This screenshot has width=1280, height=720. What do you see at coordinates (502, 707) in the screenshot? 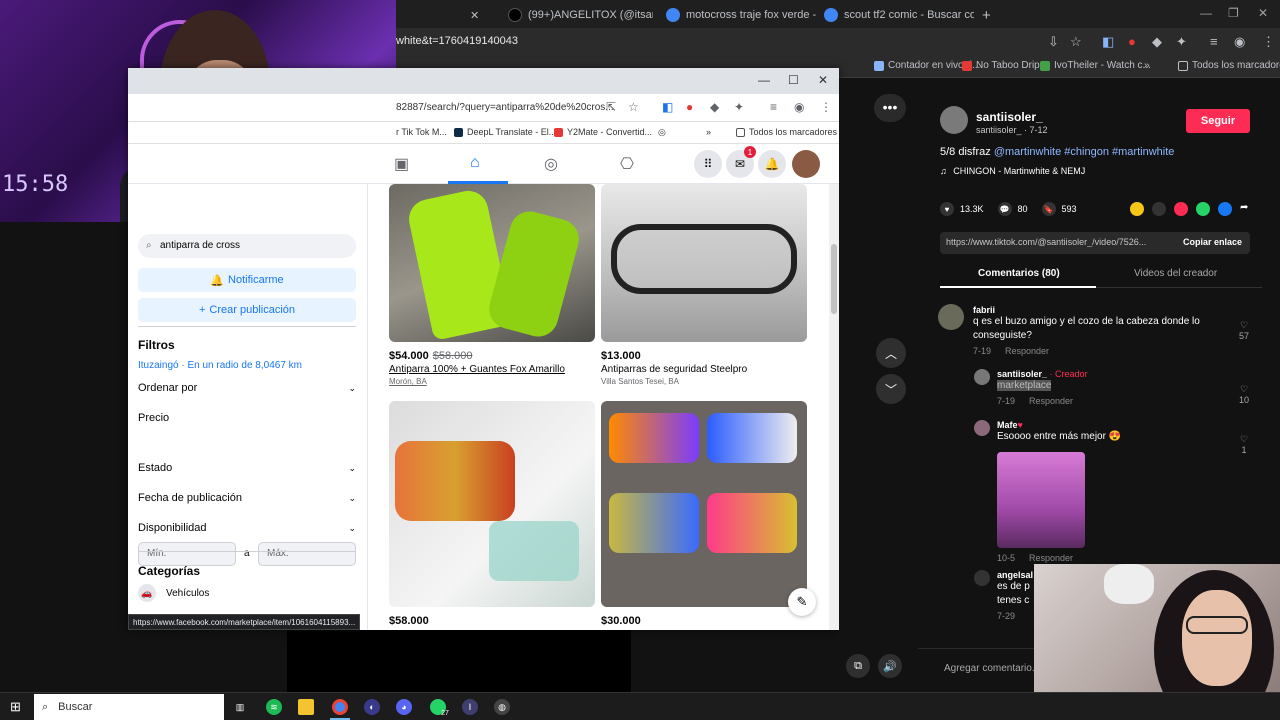
I see `obs-icon: ◍` at bounding box center [502, 707].